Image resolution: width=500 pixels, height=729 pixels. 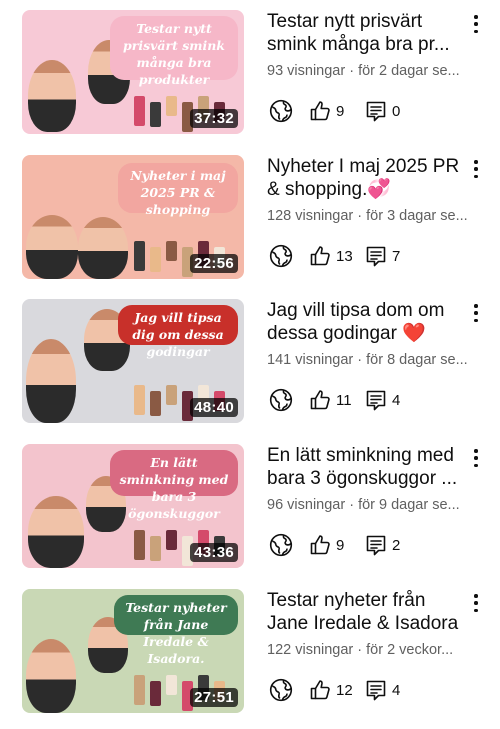 I want to click on video-thumbnail: Nyheter i maj 2025 PR & shopping 22:56, so click(x=133, y=217).